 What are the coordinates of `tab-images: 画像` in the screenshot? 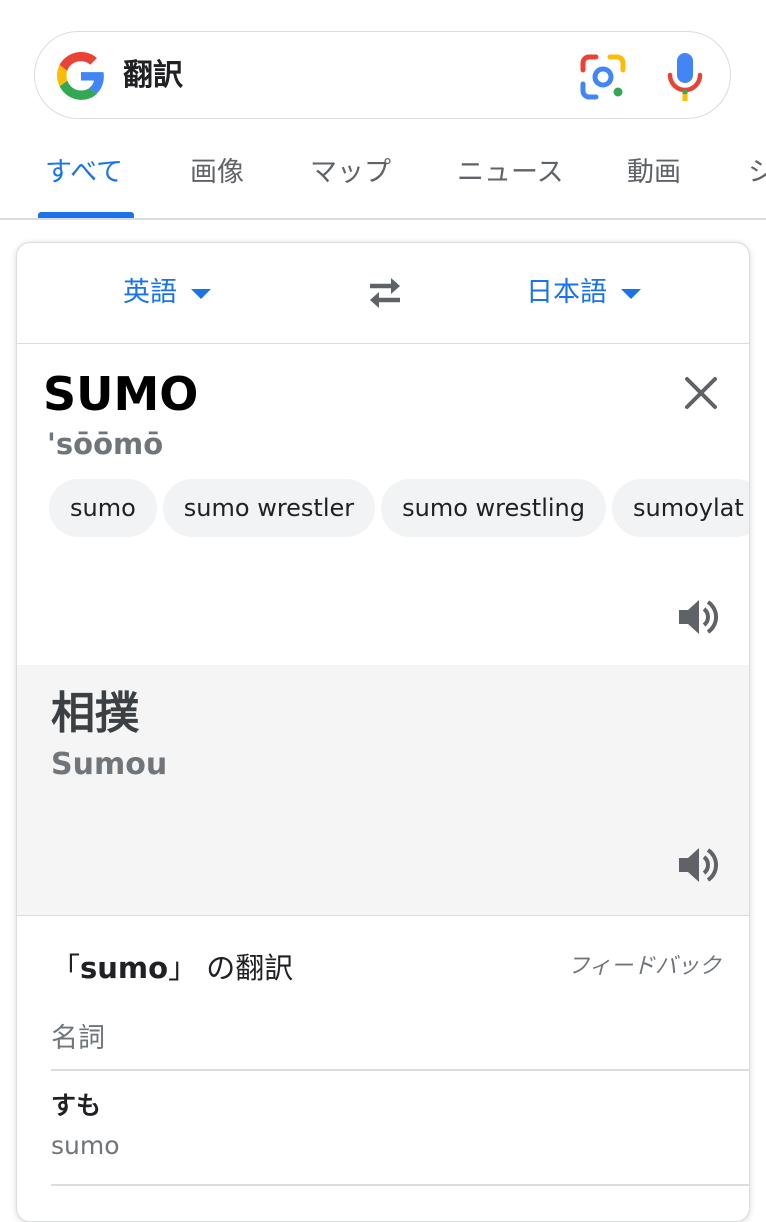 It's located at (217, 173).